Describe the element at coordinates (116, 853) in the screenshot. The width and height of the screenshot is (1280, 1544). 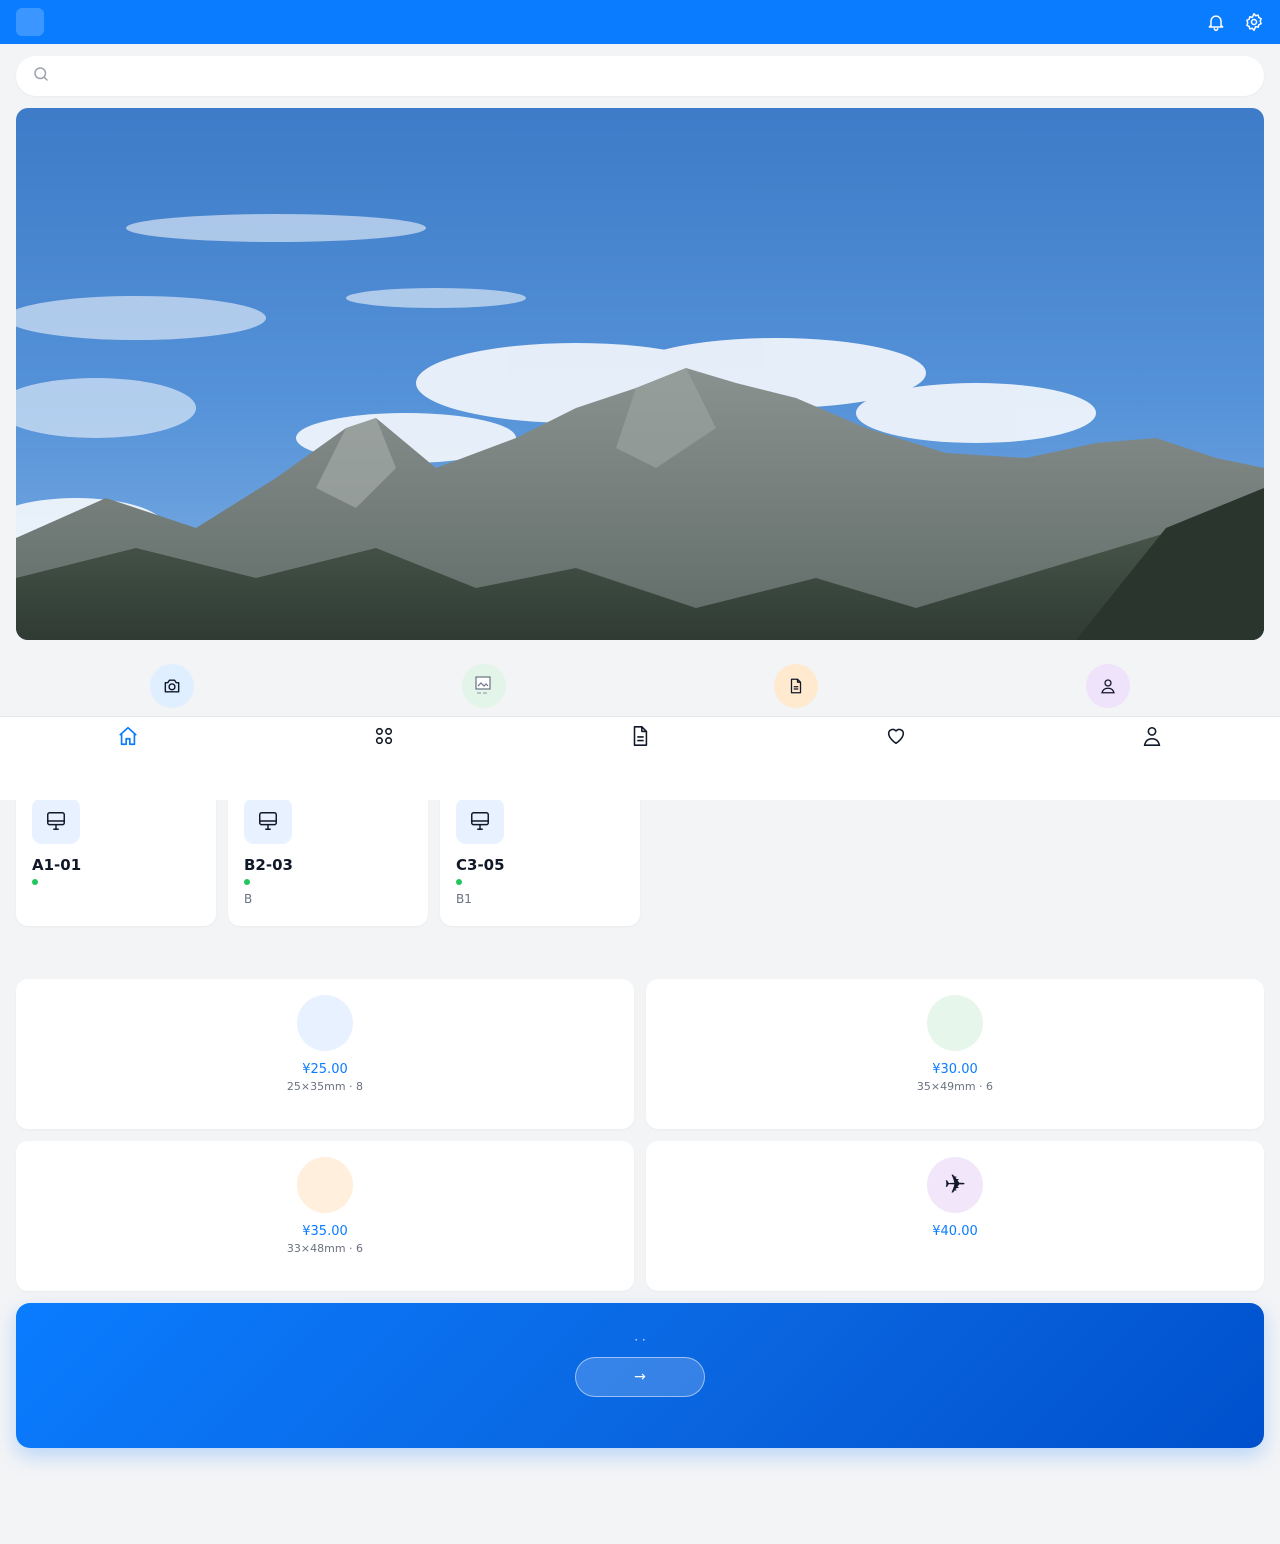
I see `studio-card: A1-01` at that location.